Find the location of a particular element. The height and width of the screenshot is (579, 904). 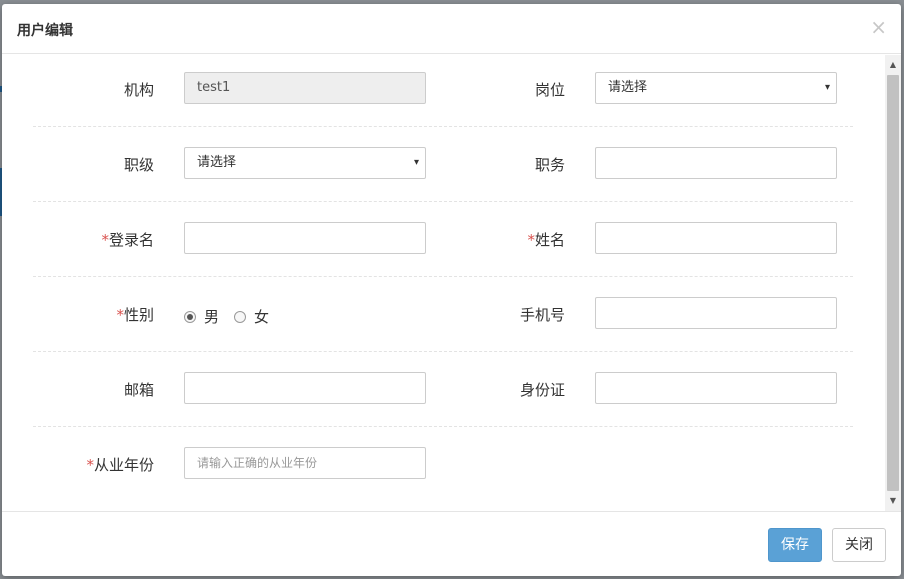

scrollbar: ▲ ▼ is located at coordinates (893, 283).